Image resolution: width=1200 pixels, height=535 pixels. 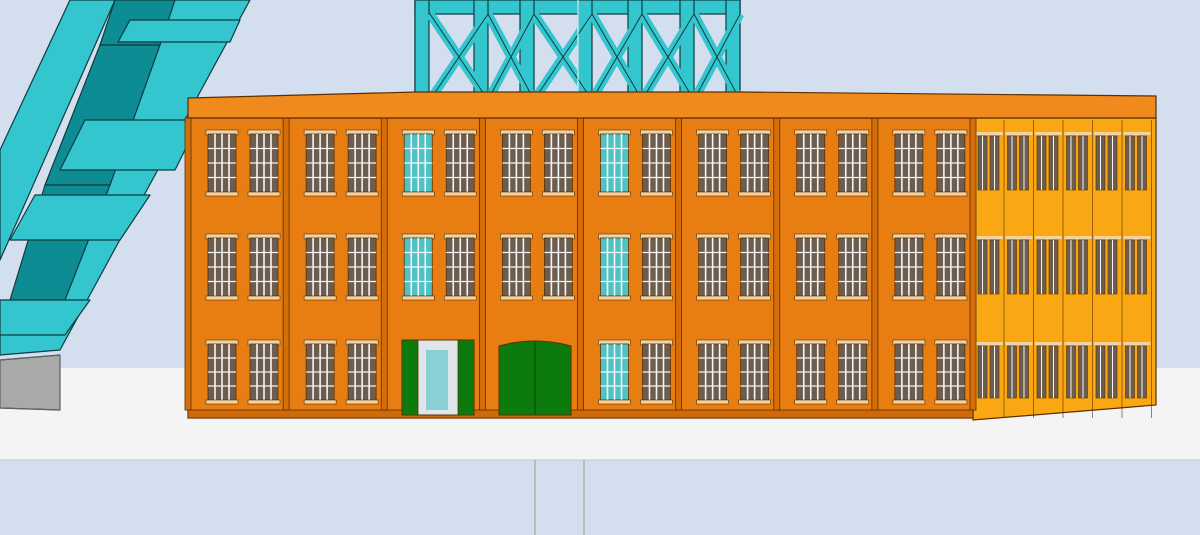 What do you see at coordinates (422, 50) in the screenshot?
I see `tower-column` at bounding box center [422, 50].